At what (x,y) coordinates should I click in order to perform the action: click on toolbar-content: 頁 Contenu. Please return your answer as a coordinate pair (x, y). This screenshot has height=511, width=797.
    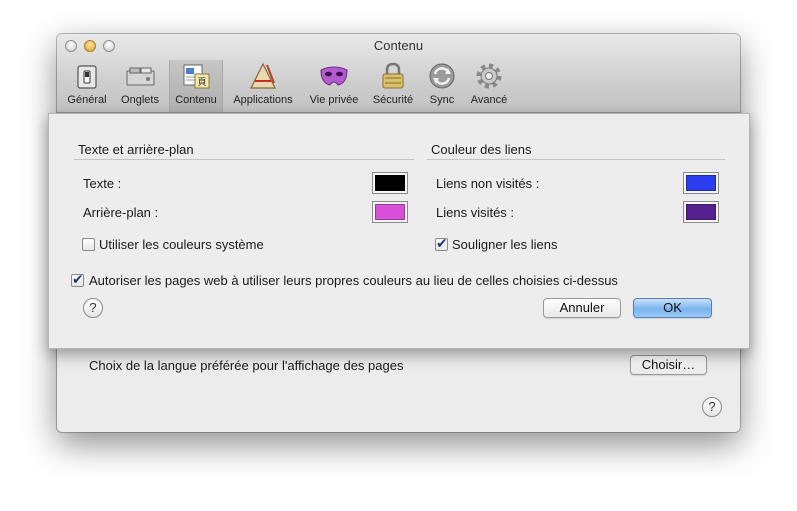
    Looking at the image, I should click on (196, 86).